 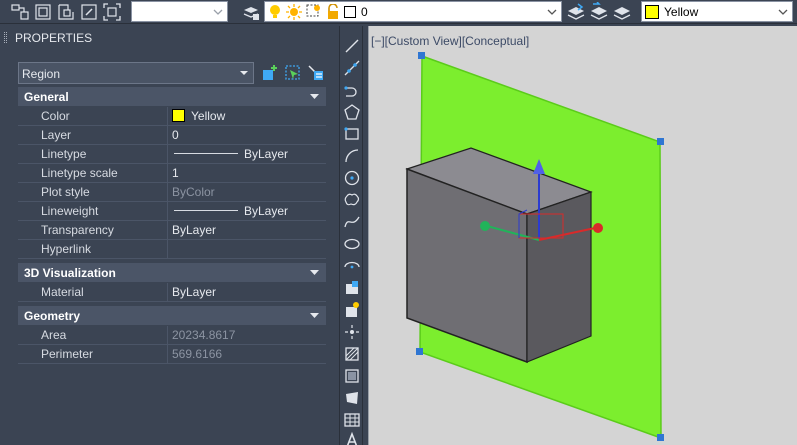 What do you see at coordinates (352, 354) in the screenshot?
I see `hatch-icon` at bounding box center [352, 354].